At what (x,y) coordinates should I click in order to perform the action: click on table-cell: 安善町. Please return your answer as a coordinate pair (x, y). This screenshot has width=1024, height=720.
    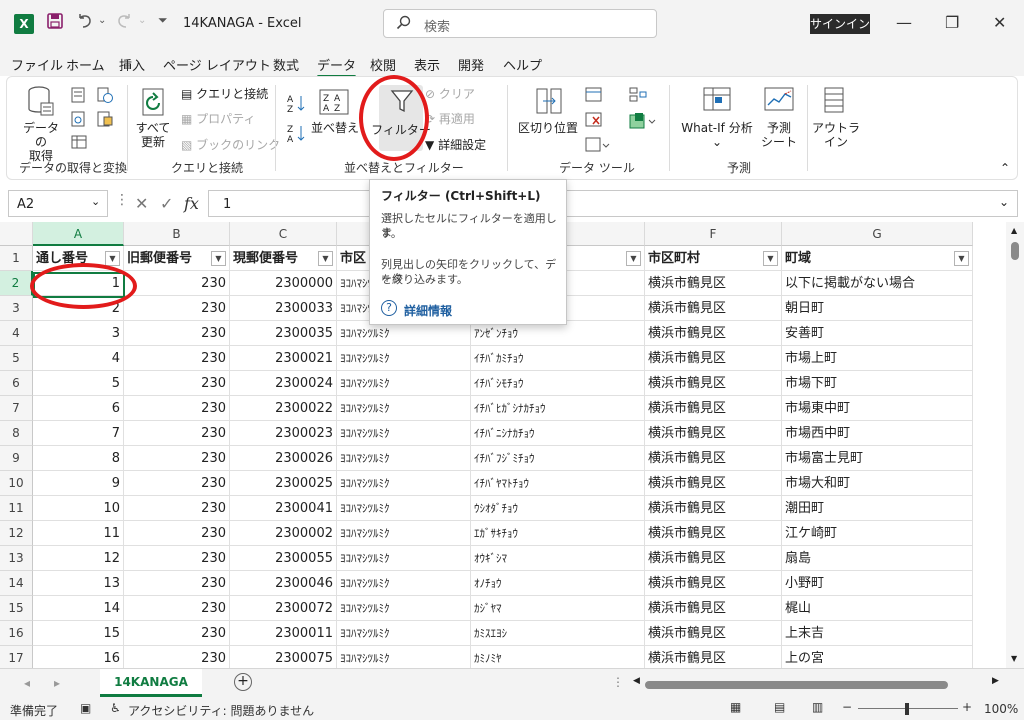
    Looking at the image, I should click on (877, 333).